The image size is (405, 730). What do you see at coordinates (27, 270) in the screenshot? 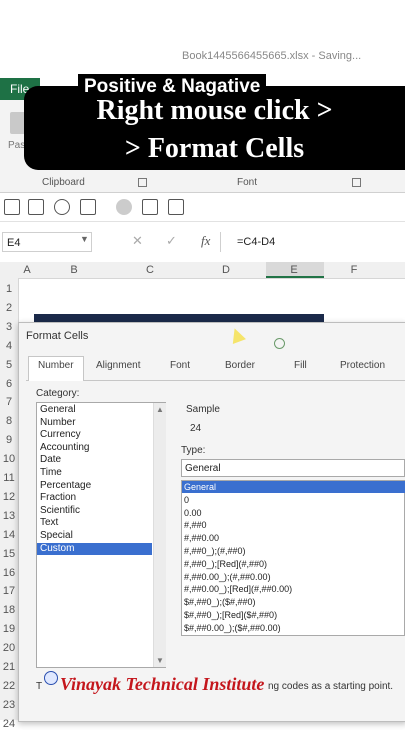
I see `column-header: A` at bounding box center [27, 270].